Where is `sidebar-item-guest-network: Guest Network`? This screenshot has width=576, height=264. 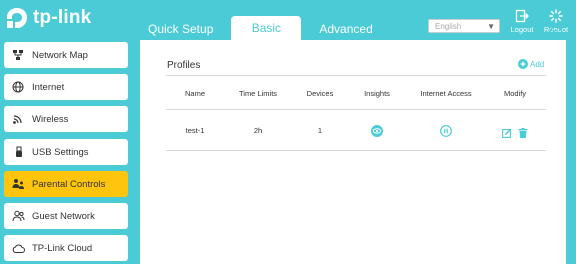
sidebar-item-guest-network: Guest Network is located at coordinates (66, 216).